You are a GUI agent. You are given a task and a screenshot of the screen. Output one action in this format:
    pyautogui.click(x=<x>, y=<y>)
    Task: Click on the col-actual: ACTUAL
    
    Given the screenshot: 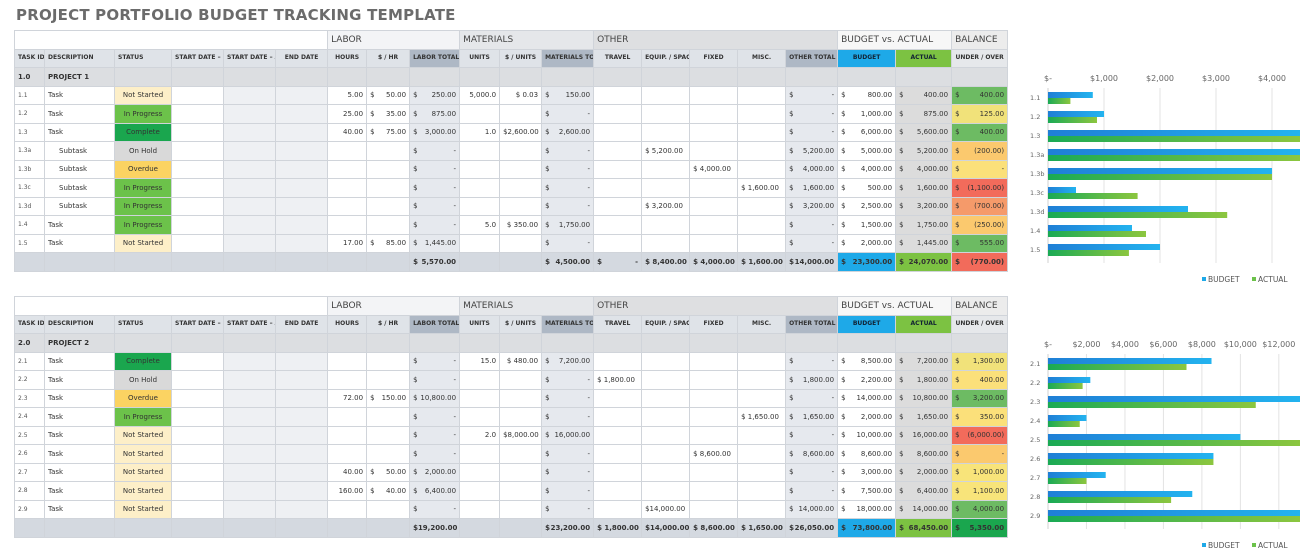 What is the action you would take?
    pyautogui.click(x=924, y=324)
    